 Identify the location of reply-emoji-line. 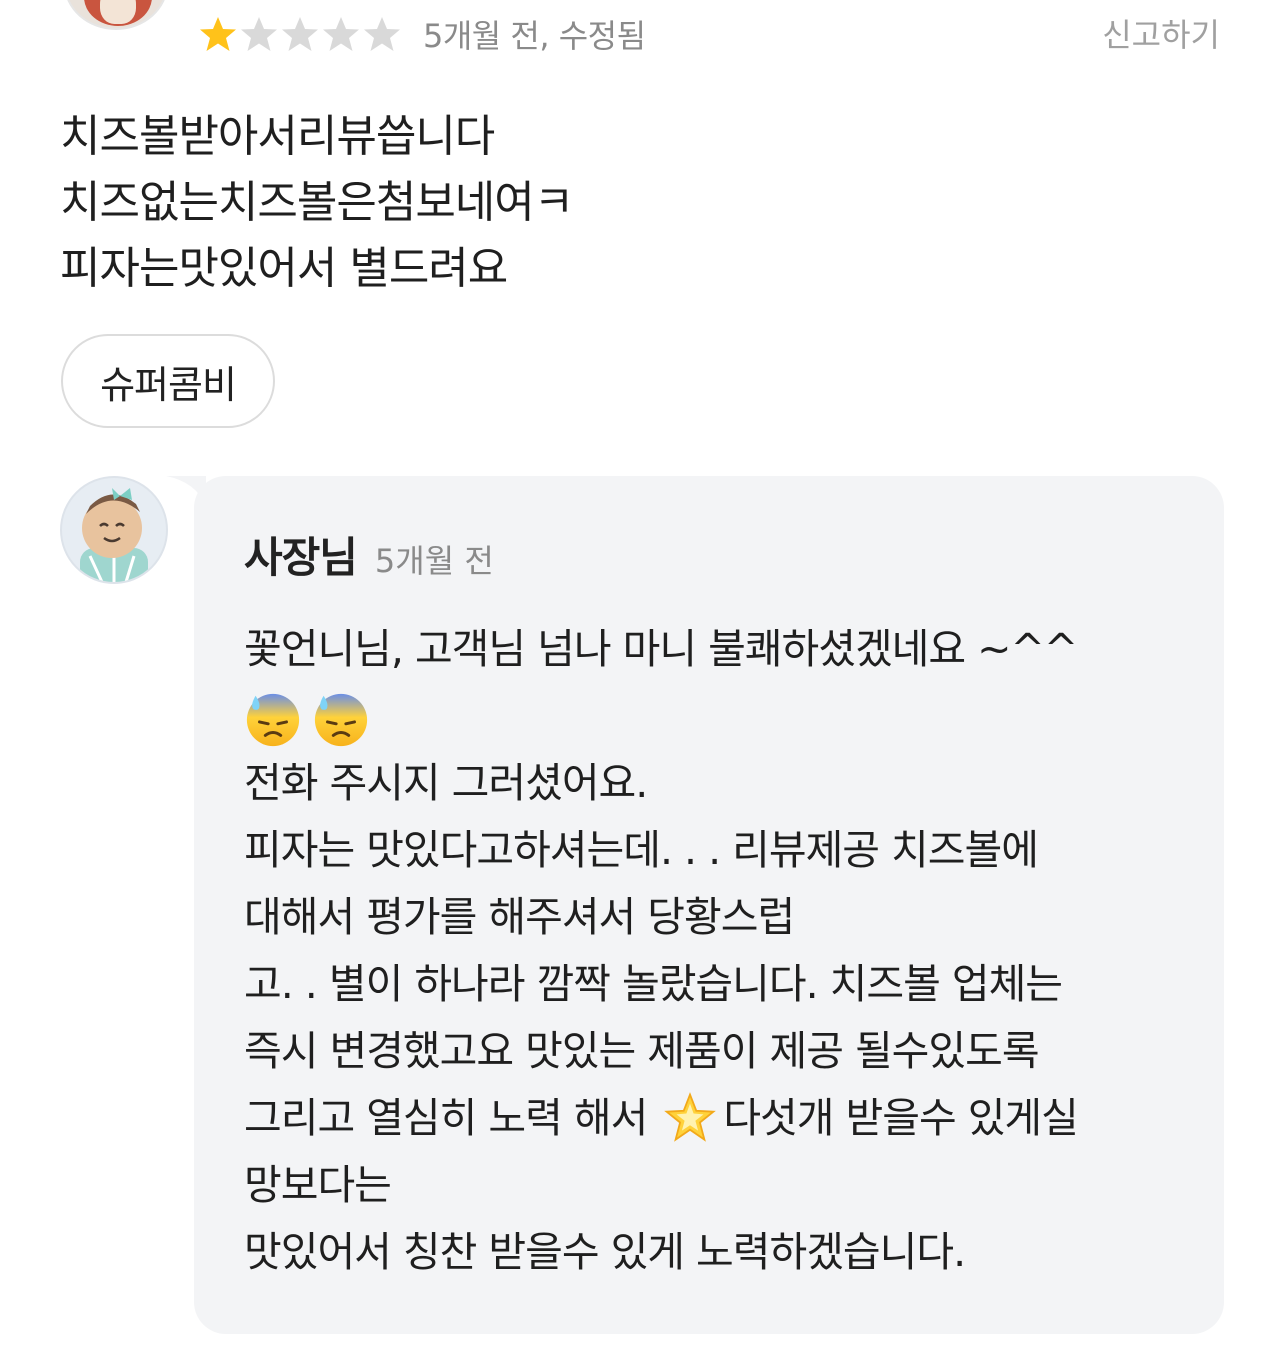
(724, 716).